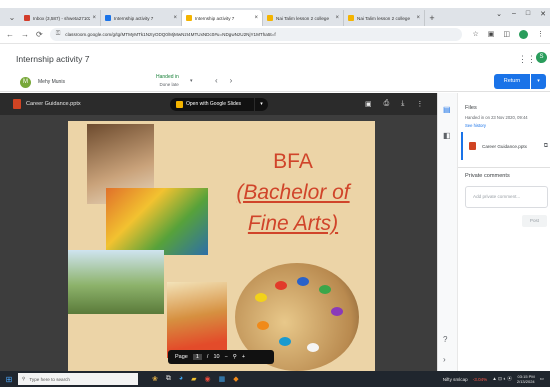 This screenshot has width=550, height=387. I want to click on download-icon: ⤓, so click(402, 104).